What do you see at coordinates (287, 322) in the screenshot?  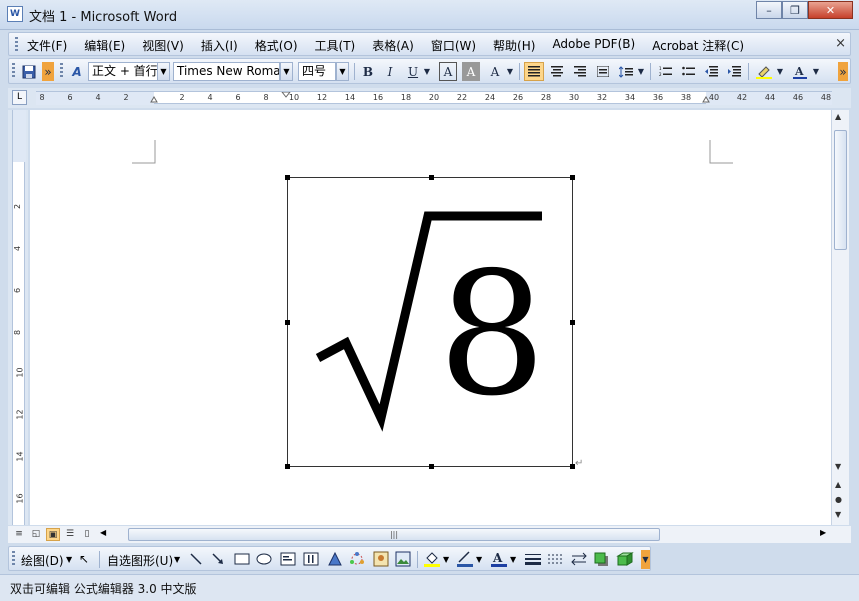 I see `resize-handle-w` at bounding box center [287, 322].